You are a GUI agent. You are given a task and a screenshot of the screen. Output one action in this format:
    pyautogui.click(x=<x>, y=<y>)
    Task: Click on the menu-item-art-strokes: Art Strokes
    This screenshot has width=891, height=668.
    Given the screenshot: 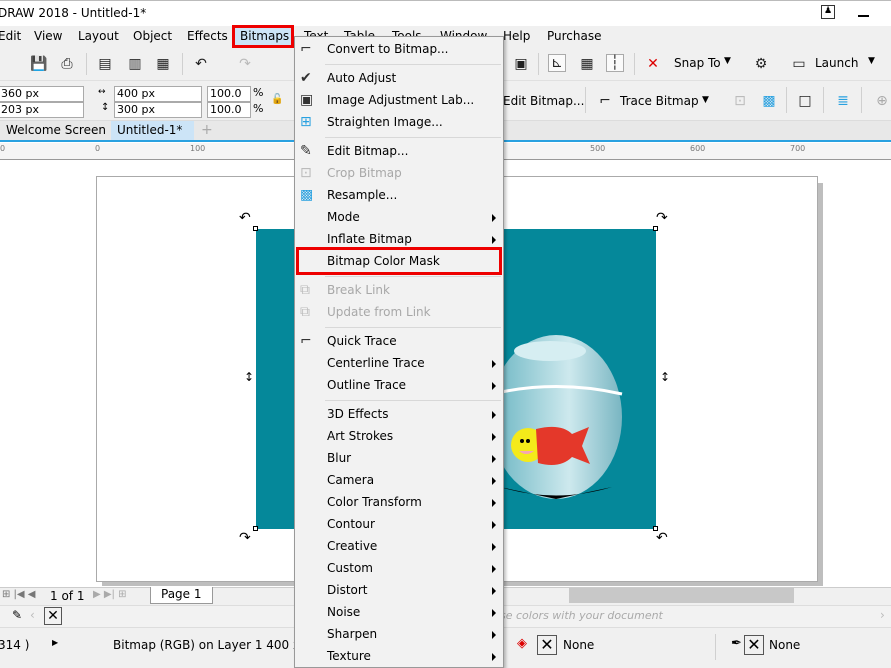 What is the action you would take?
    pyautogui.click(x=399, y=437)
    